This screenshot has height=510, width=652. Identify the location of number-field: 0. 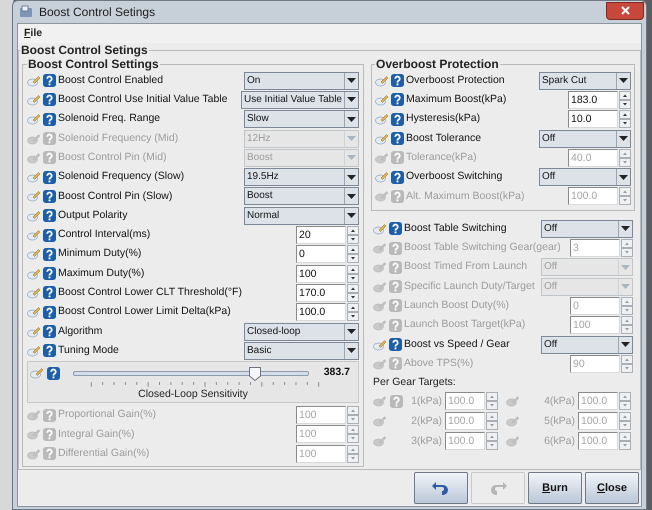
(321, 254).